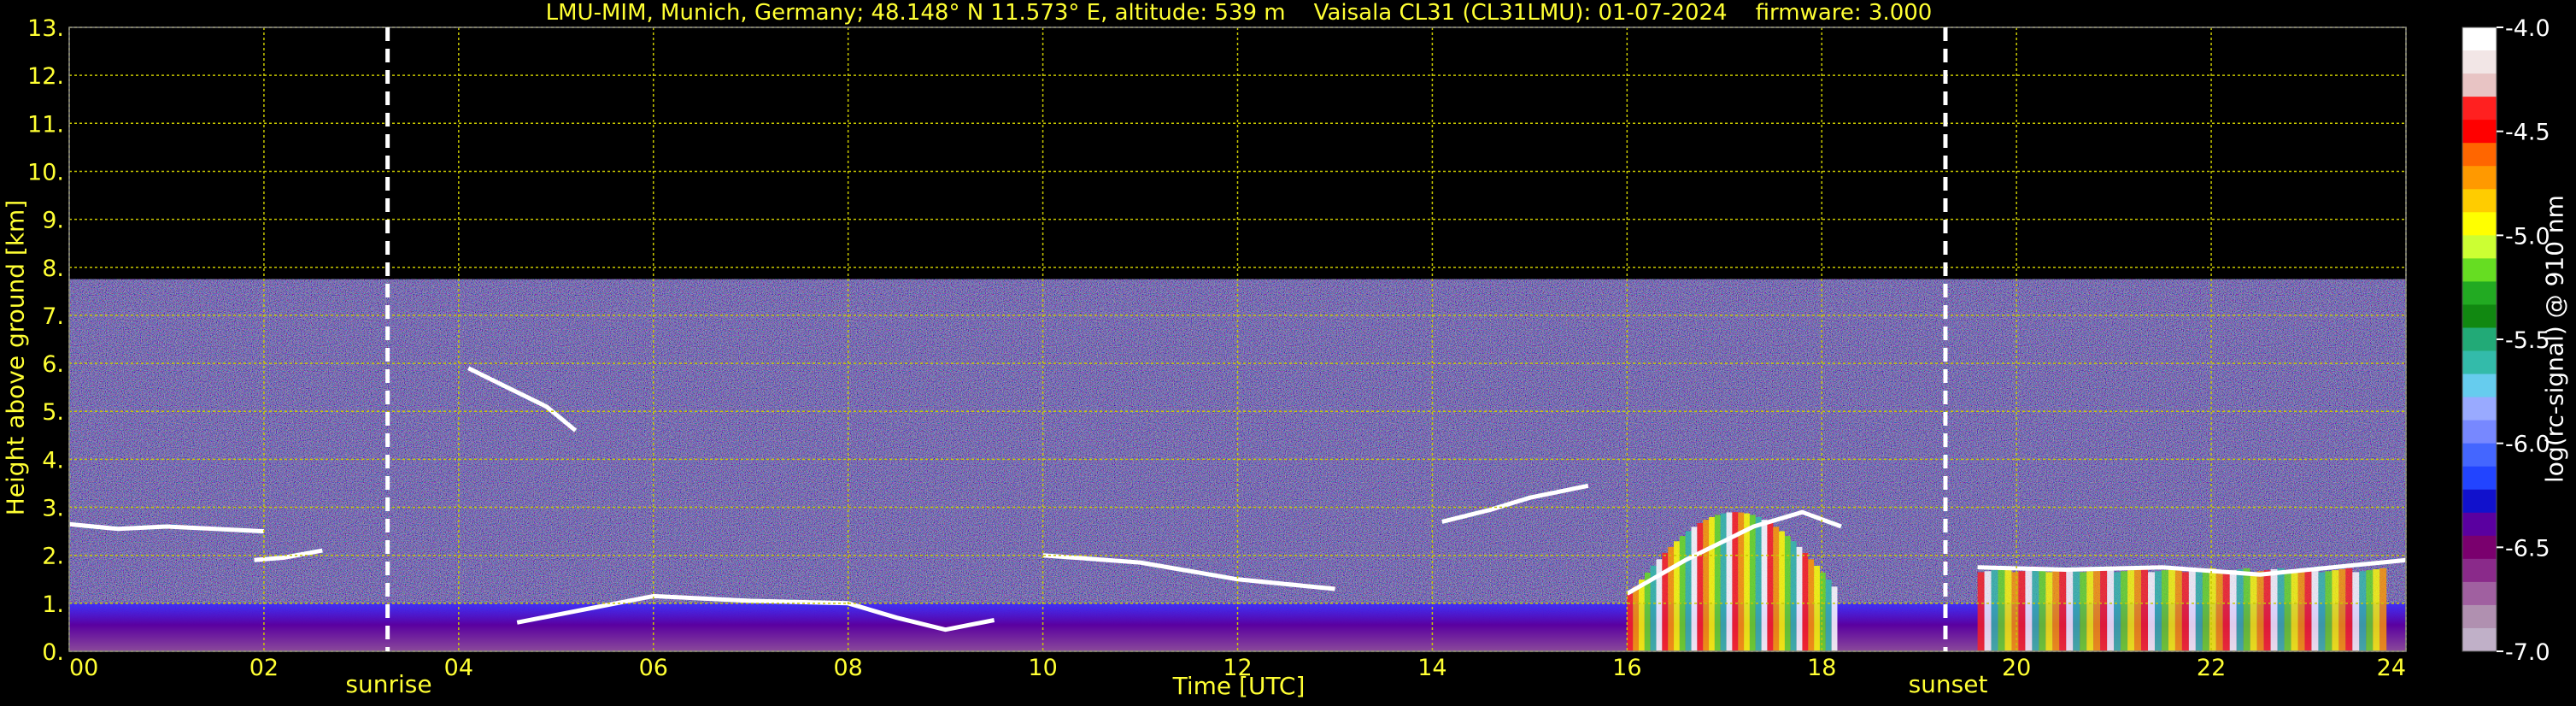 Image resolution: width=2576 pixels, height=706 pixels. What do you see at coordinates (53, 364) in the screenshot?
I see `y-tick-label: 6.` at bounding box center [53, 364].